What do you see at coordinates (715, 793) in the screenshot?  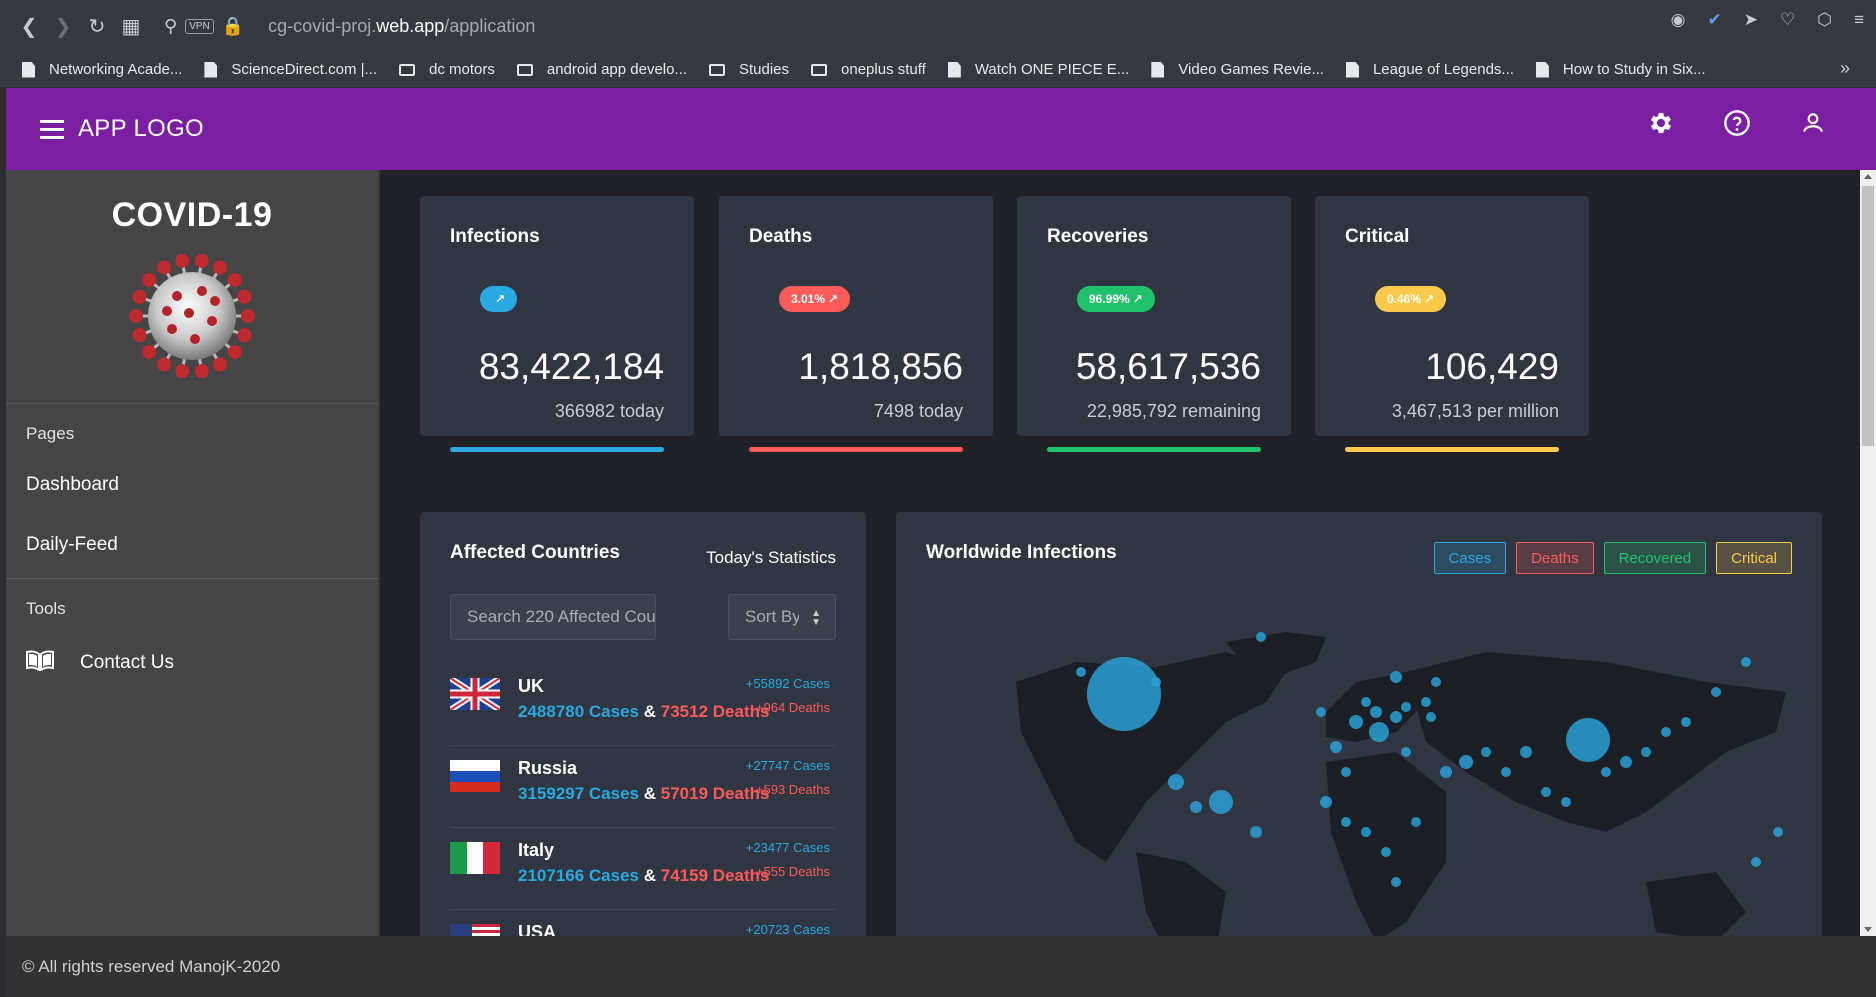 I see `country-deaths: 57019 Deaths` at bounding box center [715, 793].